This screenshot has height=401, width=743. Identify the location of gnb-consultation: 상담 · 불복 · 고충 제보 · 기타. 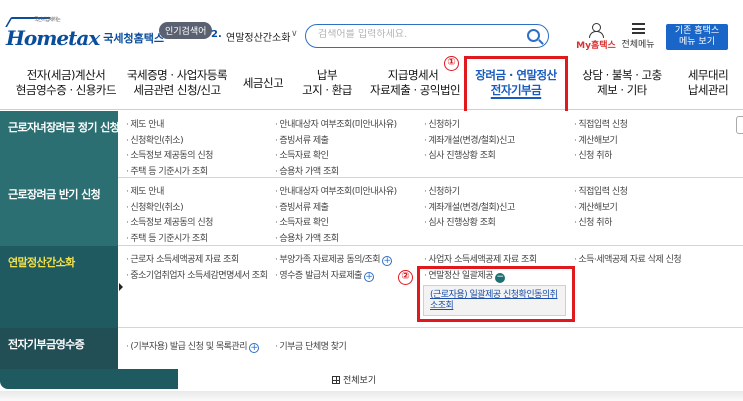
(622, 83).